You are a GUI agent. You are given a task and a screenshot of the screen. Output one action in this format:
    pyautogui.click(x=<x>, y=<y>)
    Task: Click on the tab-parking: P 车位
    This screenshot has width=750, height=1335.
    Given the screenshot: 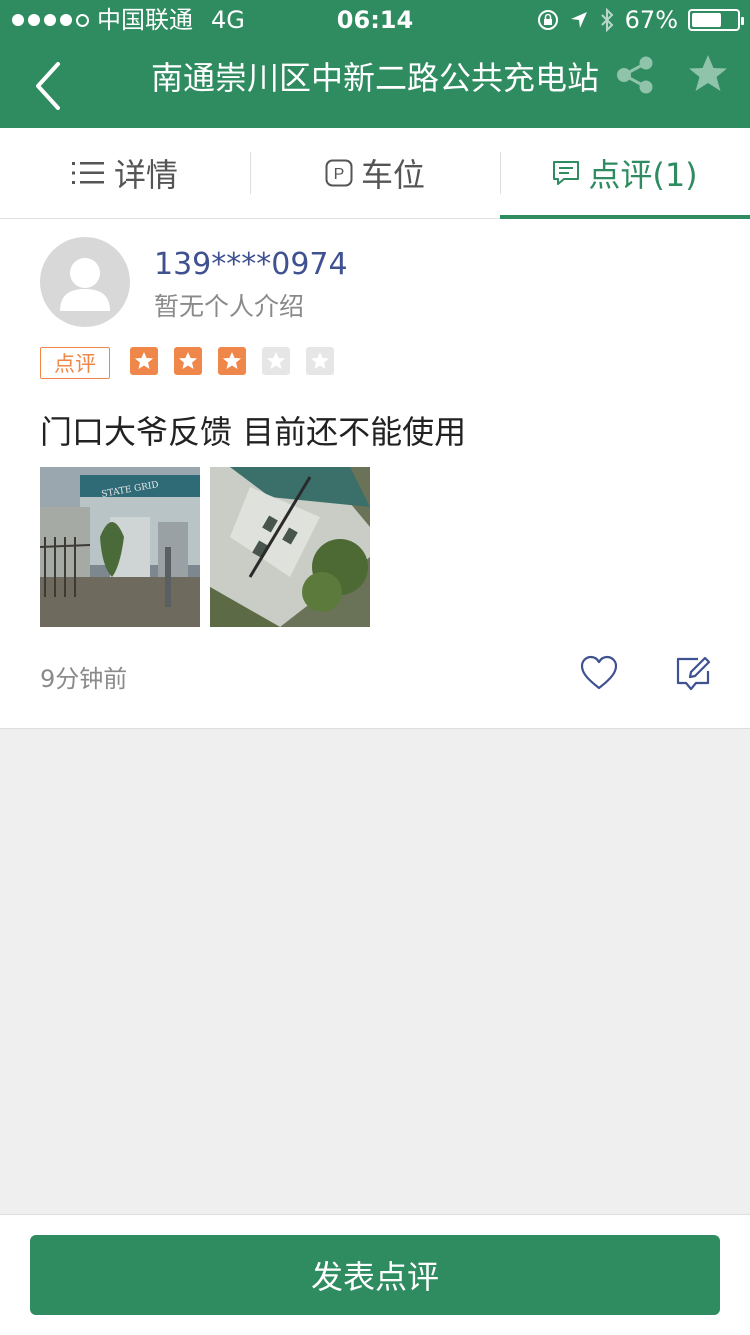 What is the action you would take?
    pyautogui.click(x=375, y=173)
    